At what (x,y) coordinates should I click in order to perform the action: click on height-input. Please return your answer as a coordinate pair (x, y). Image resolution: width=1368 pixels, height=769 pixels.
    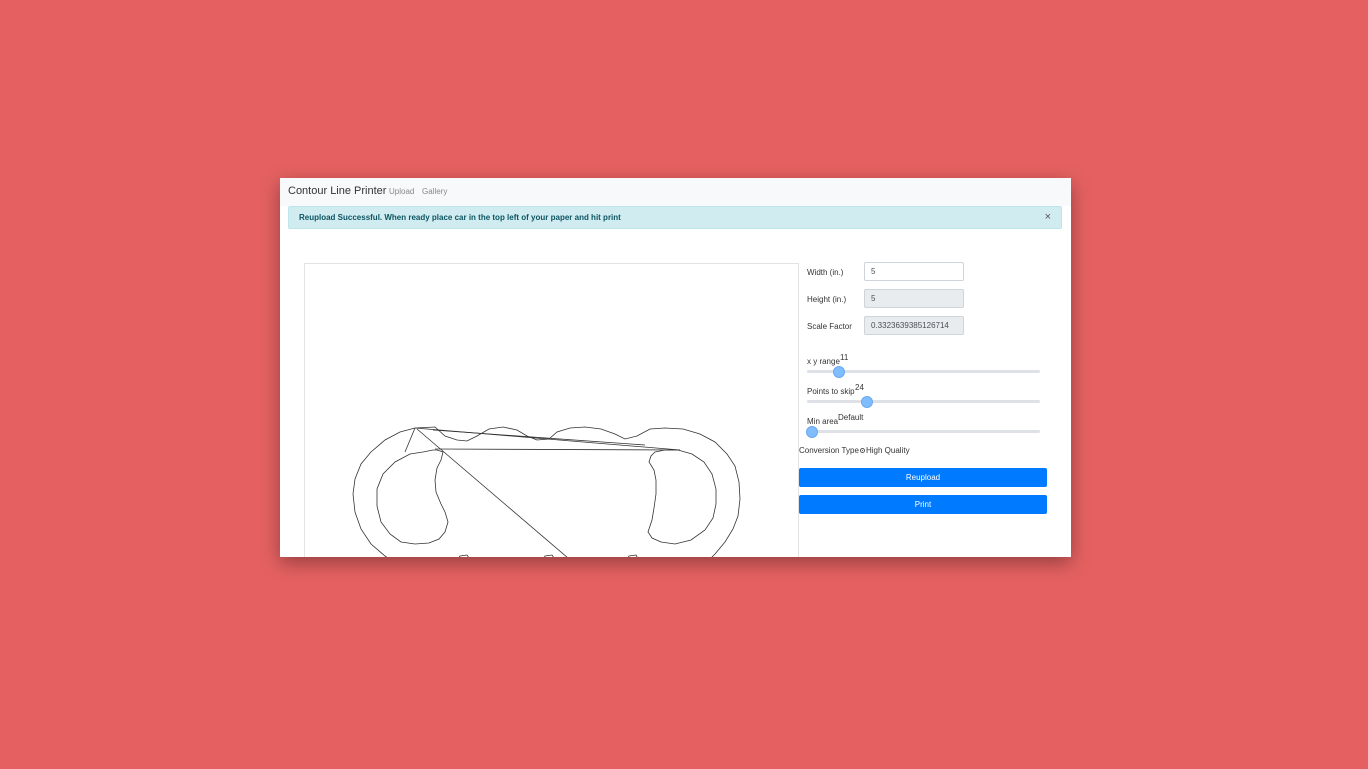
    Looking at the image, I should click on (914, 298).